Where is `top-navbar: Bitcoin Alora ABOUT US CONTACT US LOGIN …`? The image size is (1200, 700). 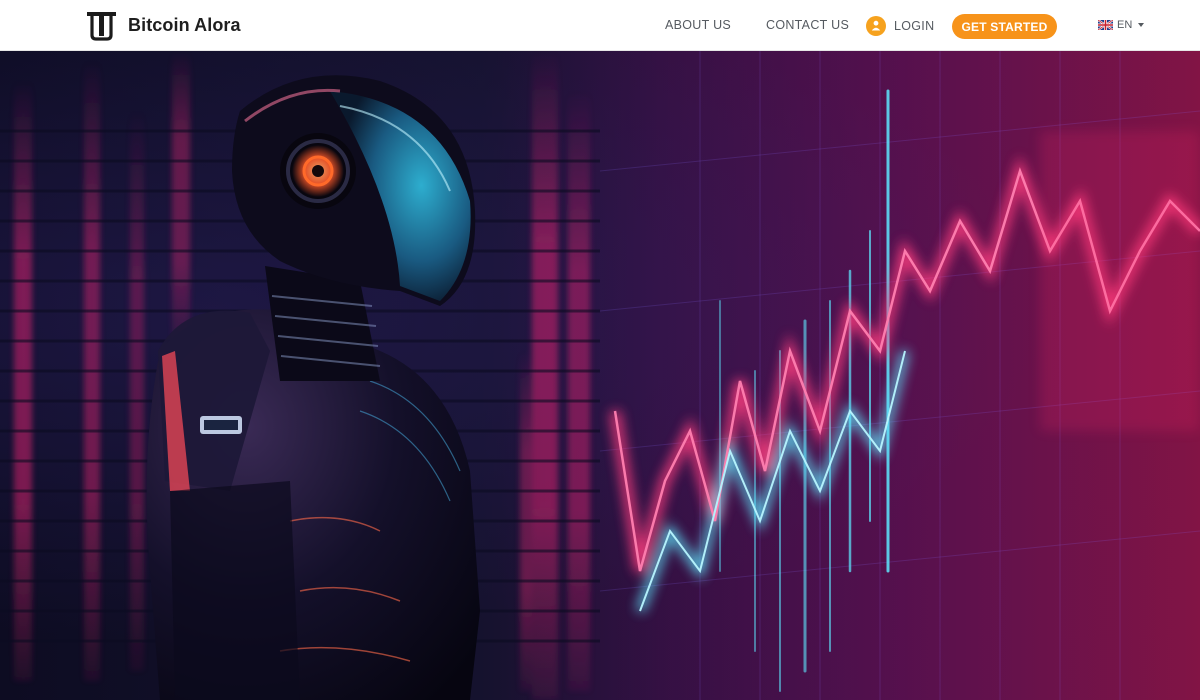 top-navbar: Bitcoin Alora ABOUT US CONTACT US LOGIN … is located at coordinates (600, 25).